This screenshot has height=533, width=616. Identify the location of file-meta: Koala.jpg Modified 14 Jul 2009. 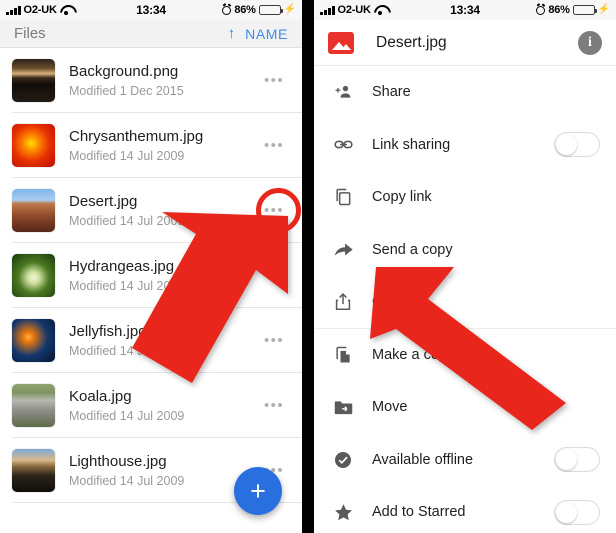
(166, 406).